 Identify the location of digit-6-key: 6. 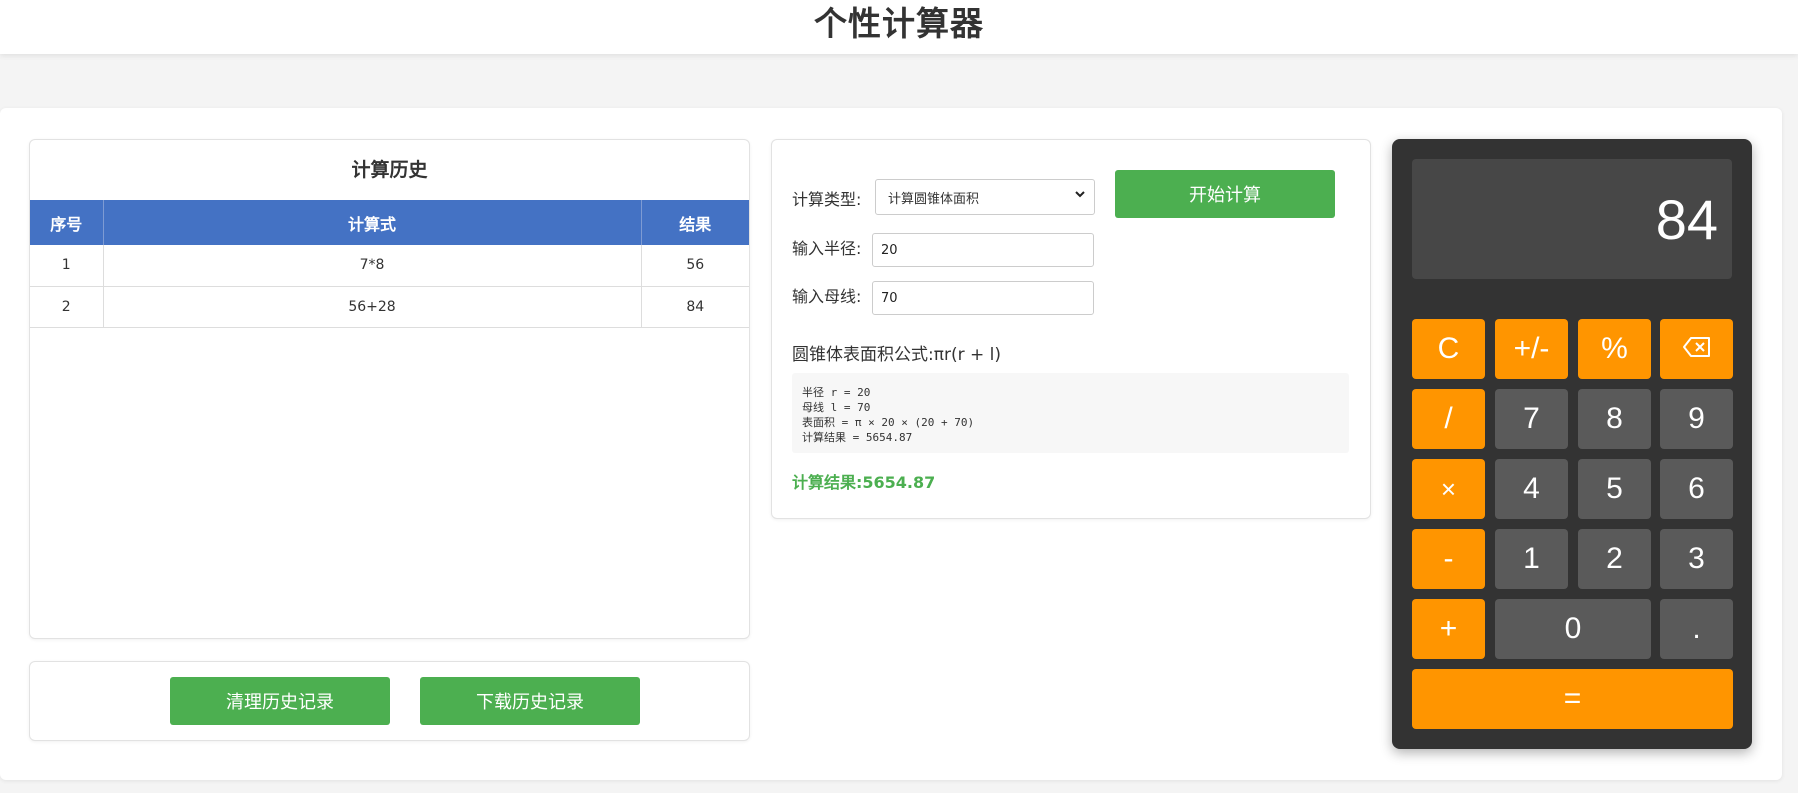
(1696, 489).